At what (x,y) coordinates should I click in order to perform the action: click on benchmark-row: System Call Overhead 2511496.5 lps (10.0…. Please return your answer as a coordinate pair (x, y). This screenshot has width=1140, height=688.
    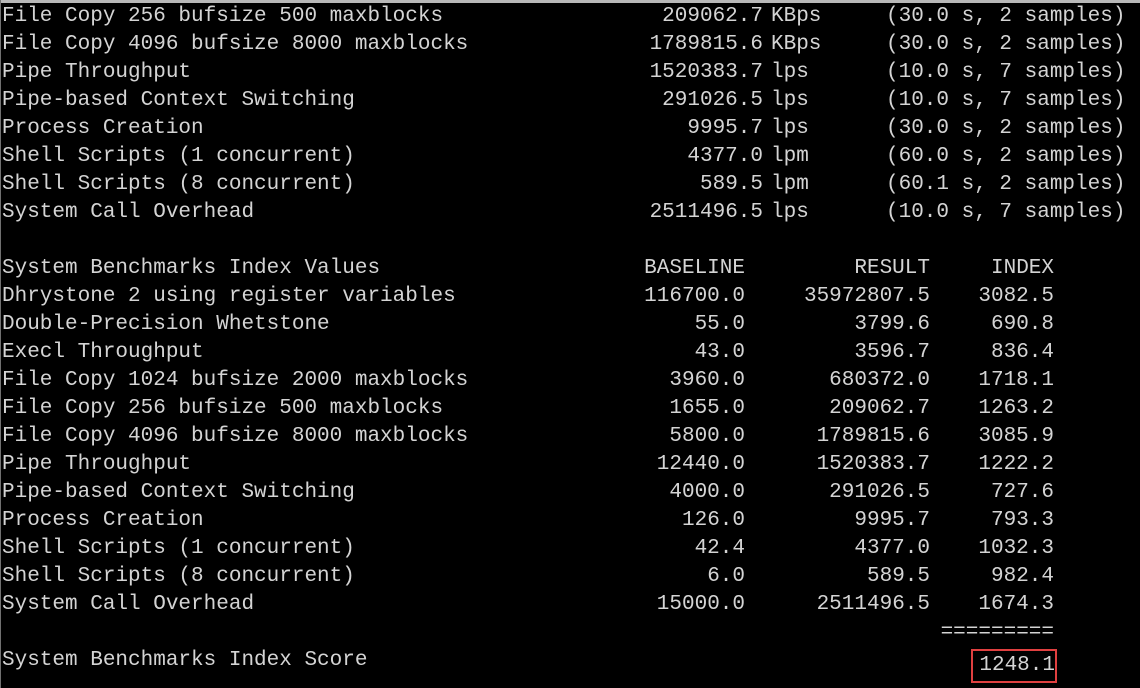
    Looking at the image, I should click on (570, 213).